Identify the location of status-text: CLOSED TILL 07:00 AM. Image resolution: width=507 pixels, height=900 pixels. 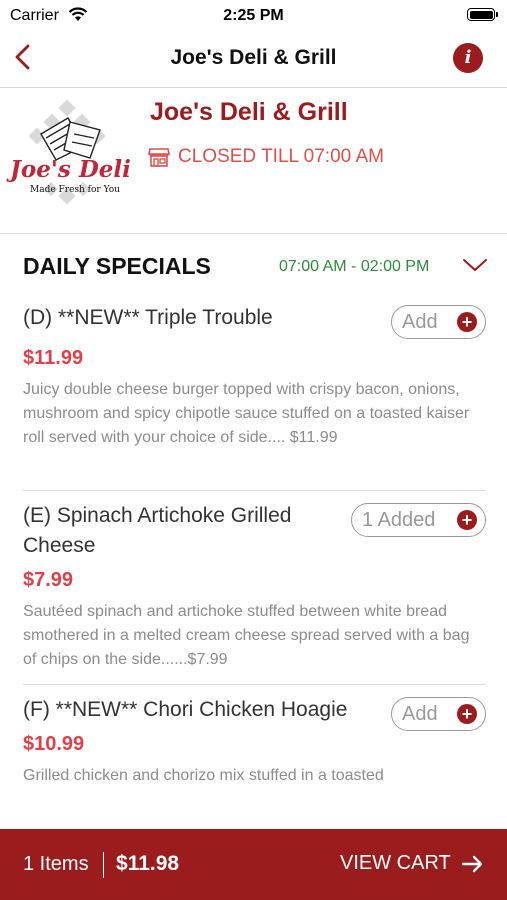
(281, 156).